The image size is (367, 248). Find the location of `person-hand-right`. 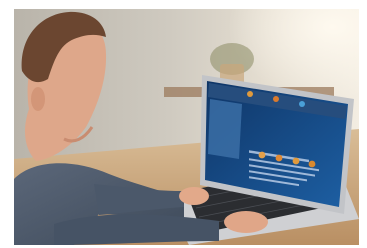

person-hand-right is located at coordinates (246, 222).